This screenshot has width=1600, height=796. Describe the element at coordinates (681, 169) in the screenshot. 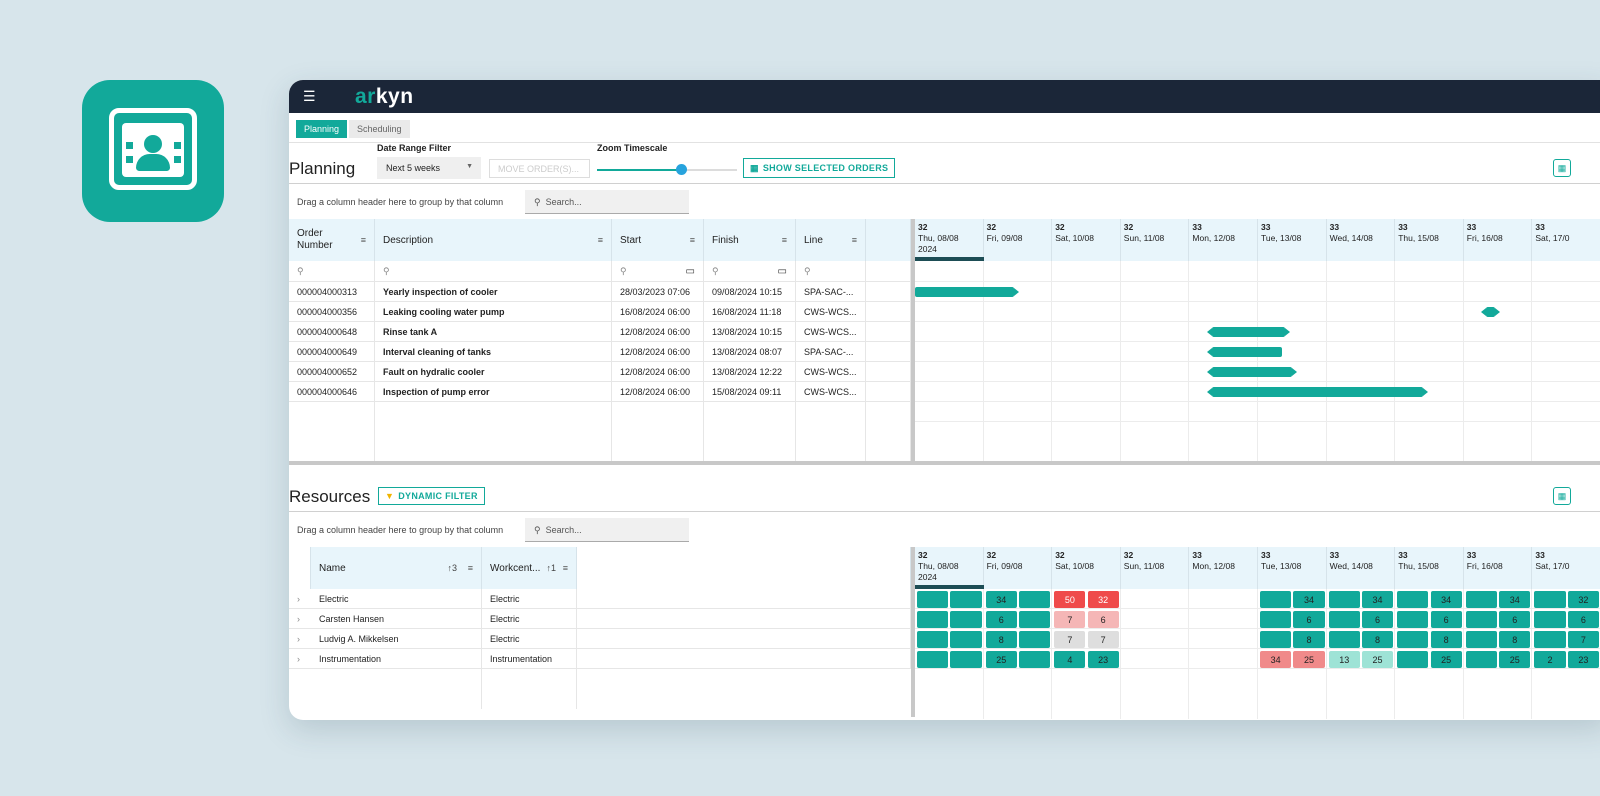

I see `zoom-slider` at that location.